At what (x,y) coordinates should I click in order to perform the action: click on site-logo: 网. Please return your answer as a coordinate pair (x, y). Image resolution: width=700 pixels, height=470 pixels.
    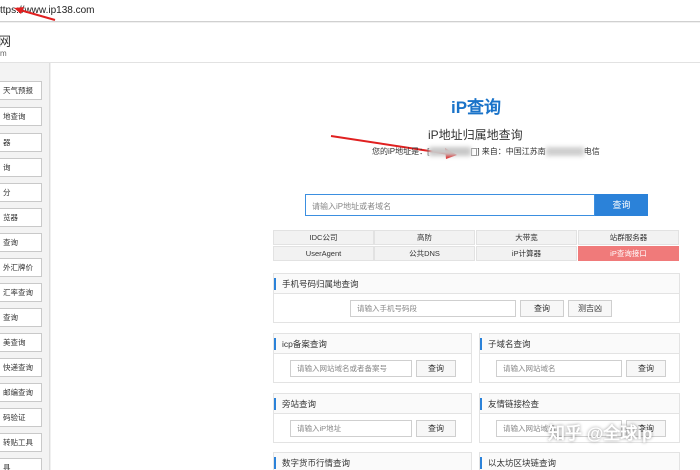
    Looking at the image, I should click on (5, 40).